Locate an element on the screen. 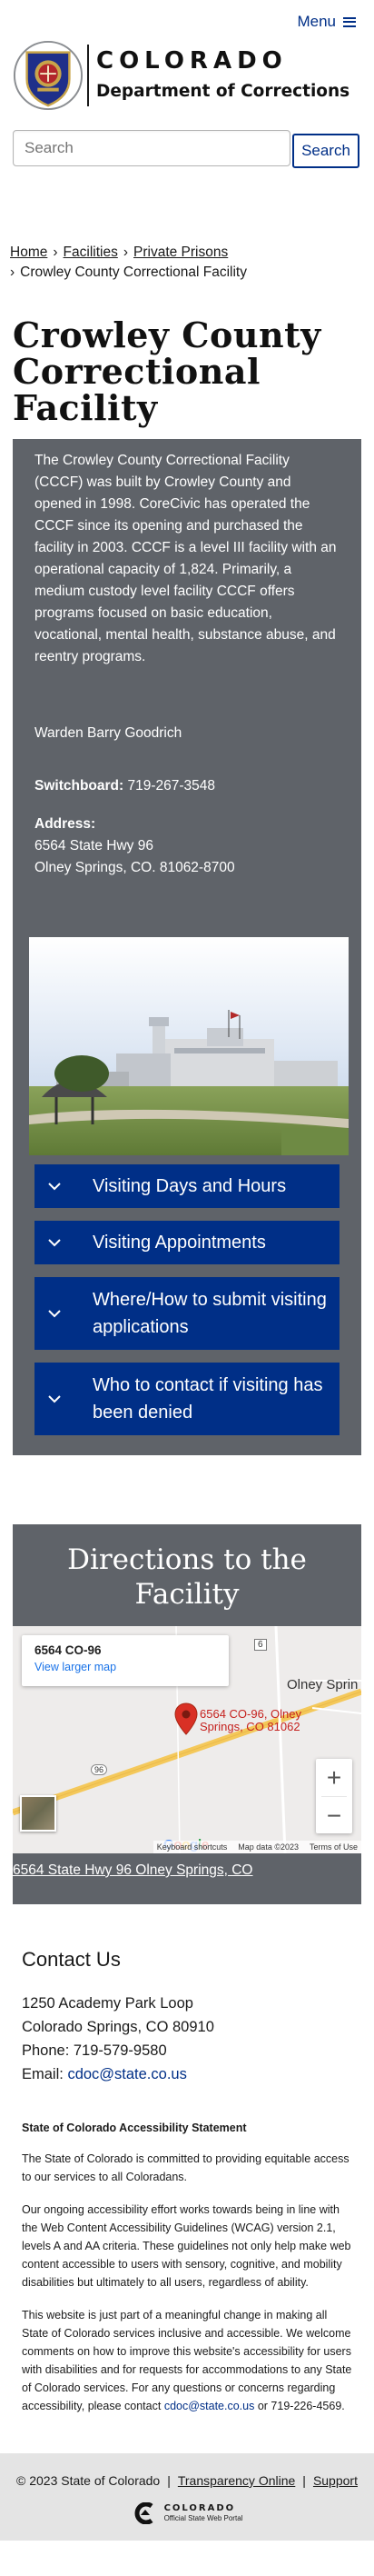 This screenshot has width=374, height=2576. accordion-visiting-days: Visiting Days and Hours is located at coordinates (187, 1186).